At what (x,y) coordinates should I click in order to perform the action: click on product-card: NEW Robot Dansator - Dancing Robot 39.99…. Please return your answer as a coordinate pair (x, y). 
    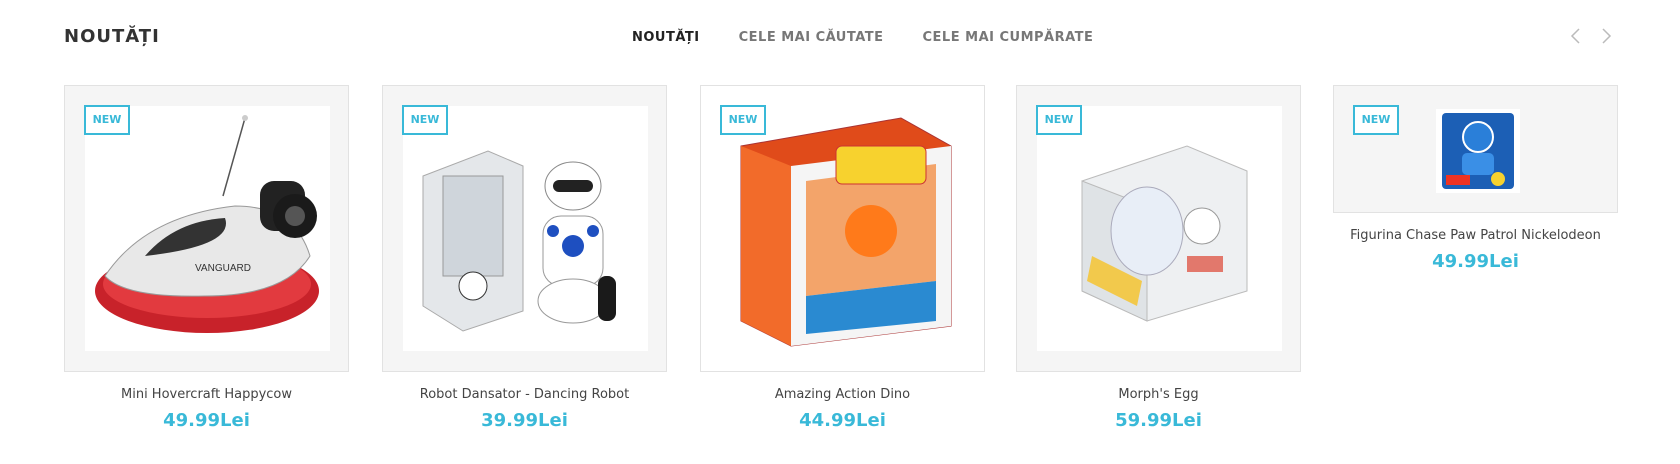
    Looking at the image, I should click on (524, 258).